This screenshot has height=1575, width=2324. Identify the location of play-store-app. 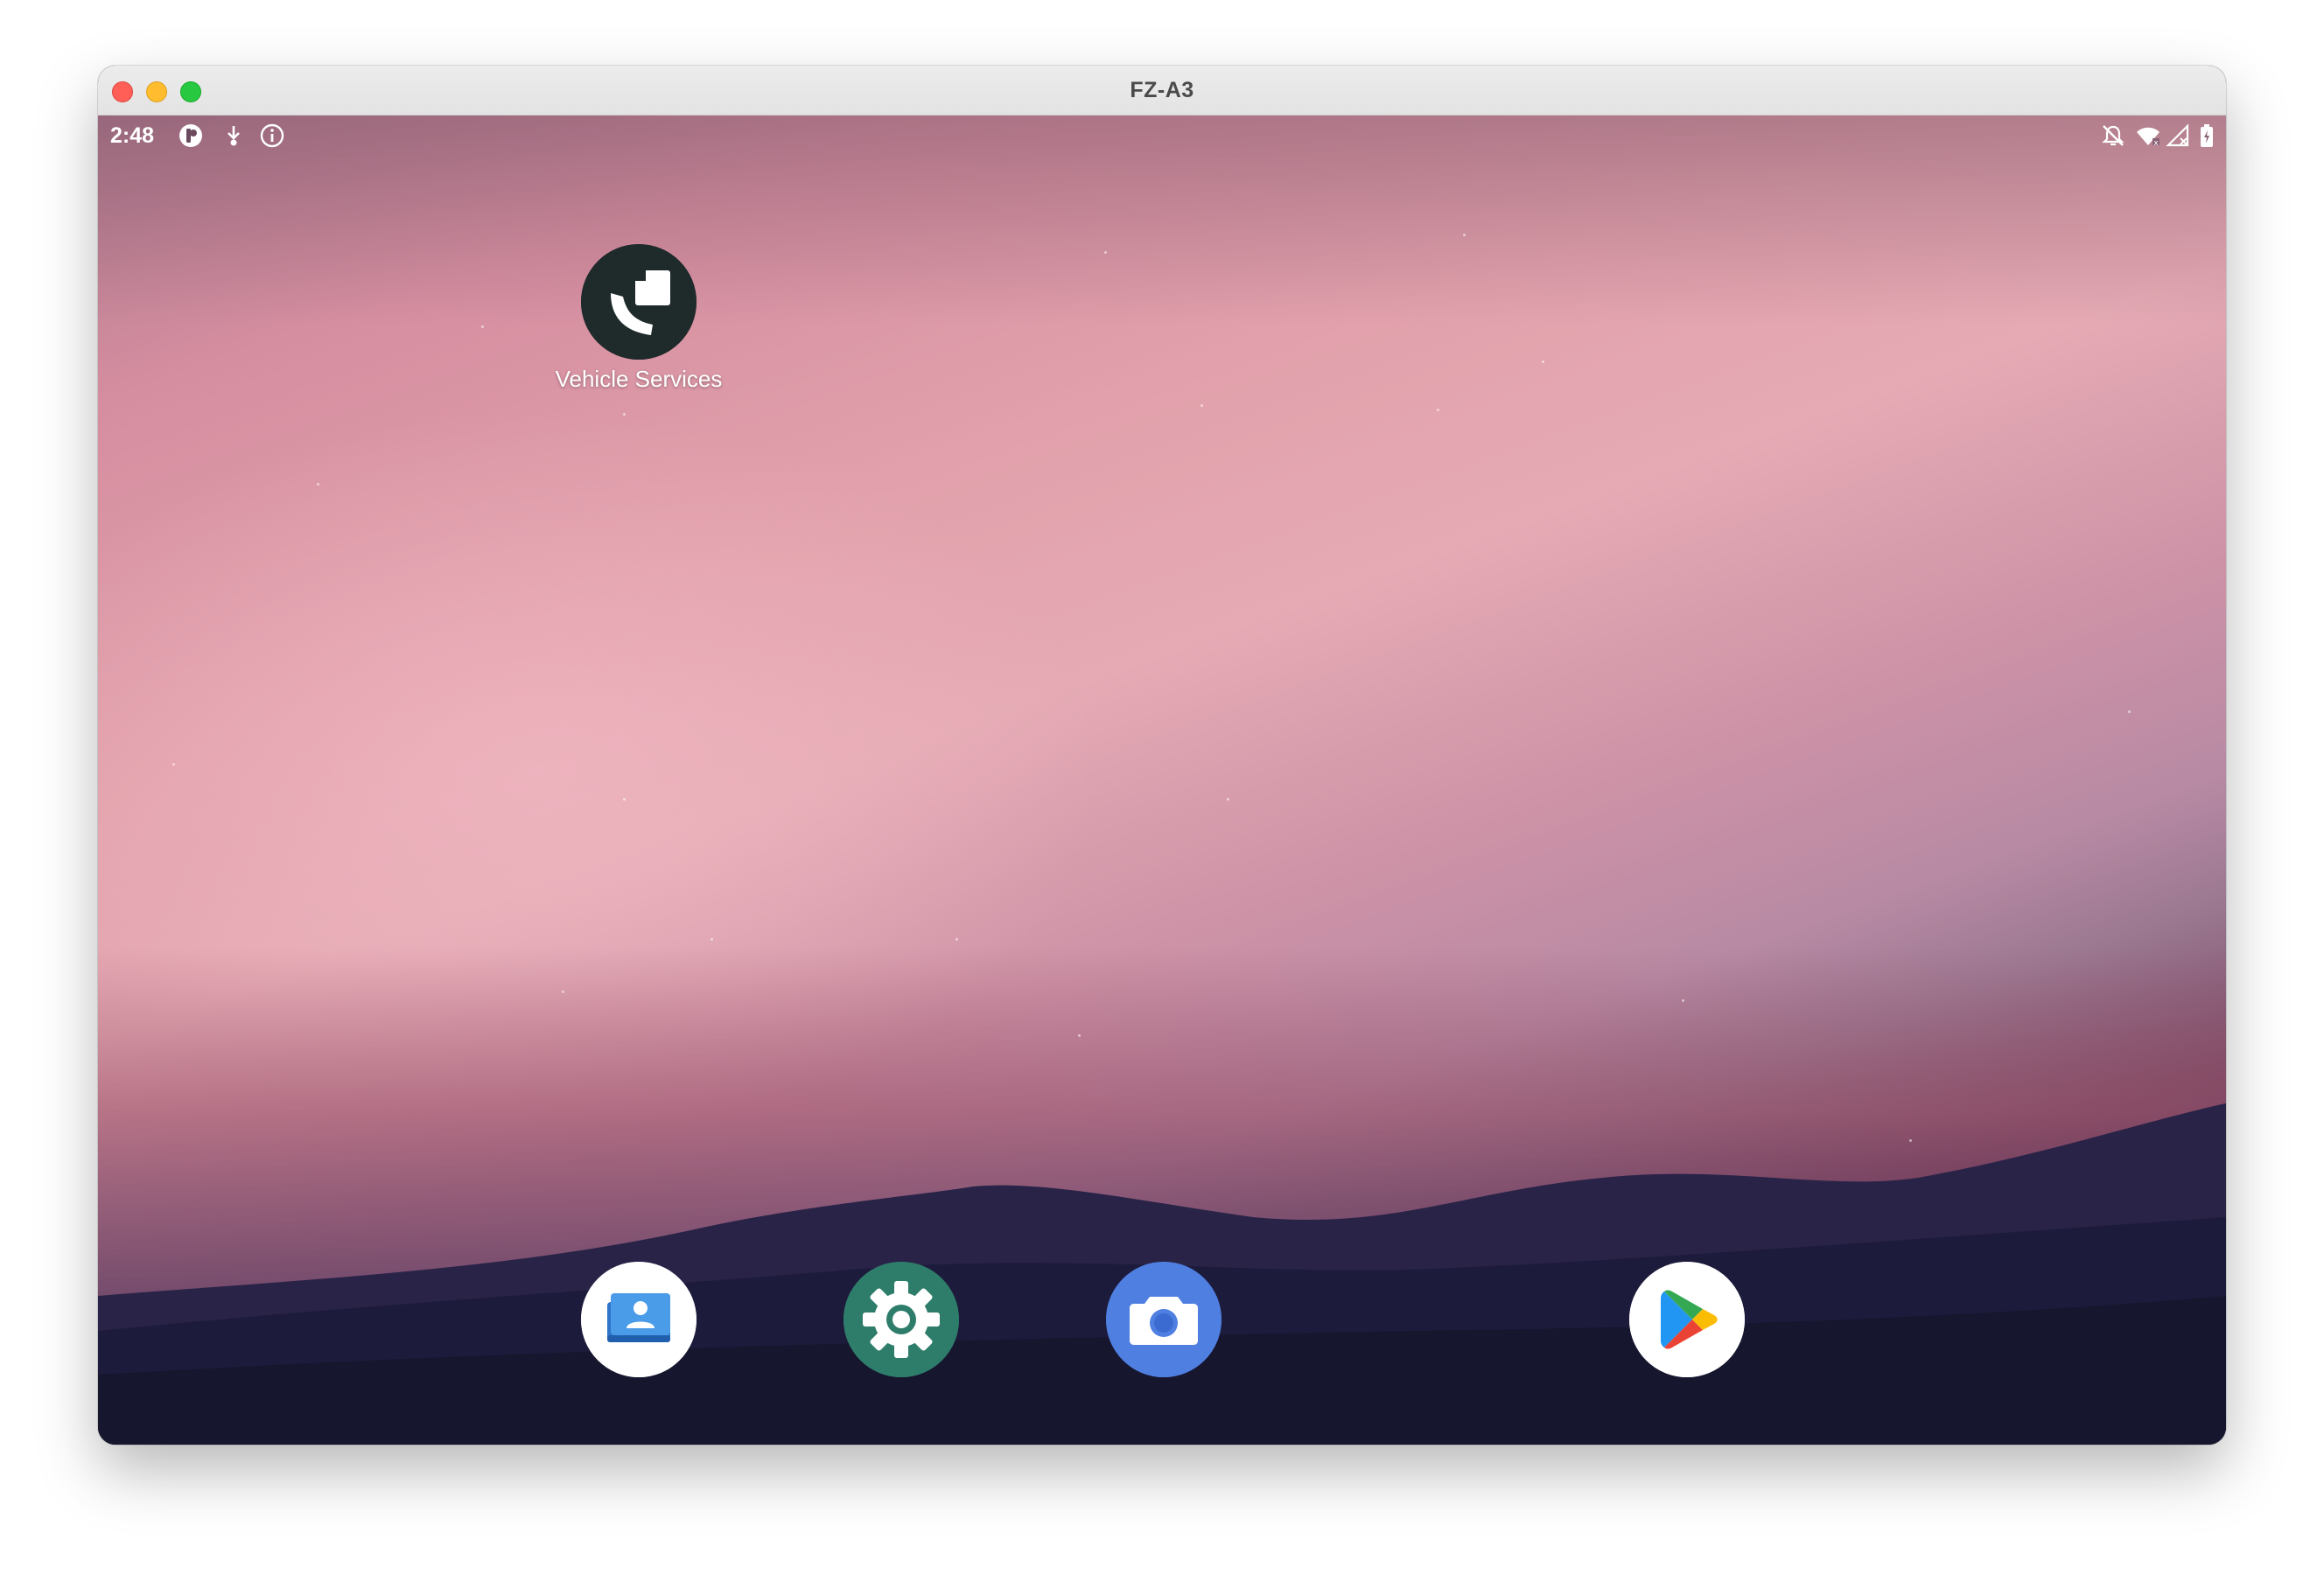
(1687, 1319).